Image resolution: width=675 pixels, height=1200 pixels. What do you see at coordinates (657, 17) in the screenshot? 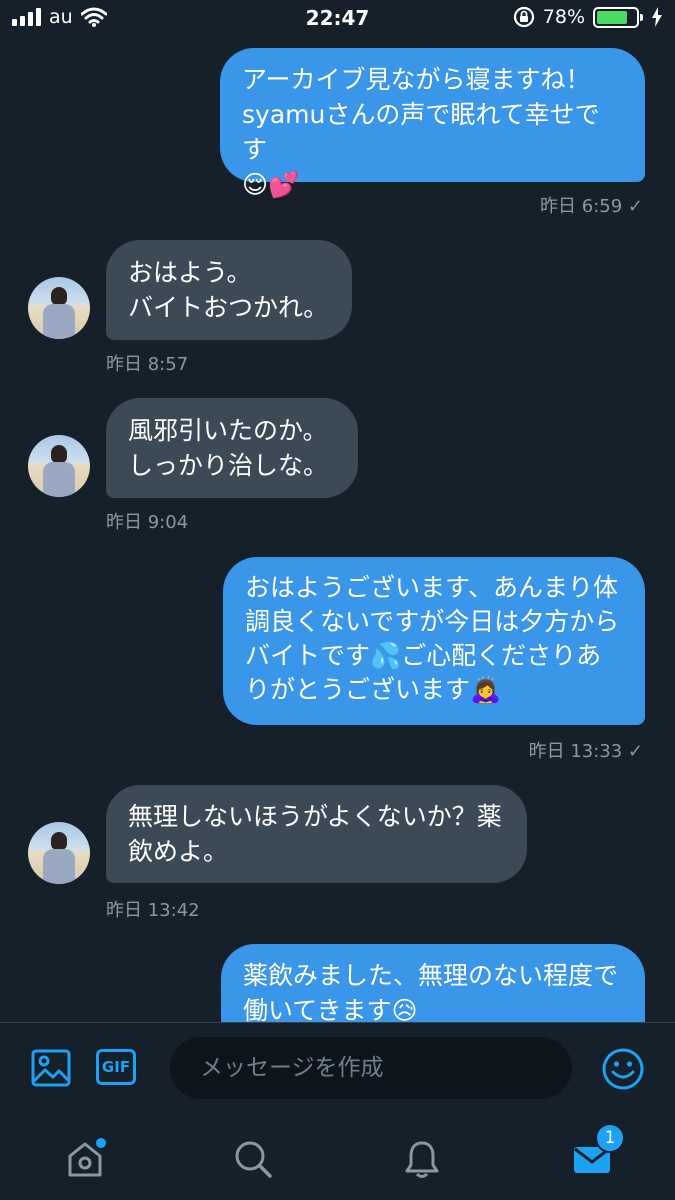
I see `charging-icon` at bounding box center [657, 17].